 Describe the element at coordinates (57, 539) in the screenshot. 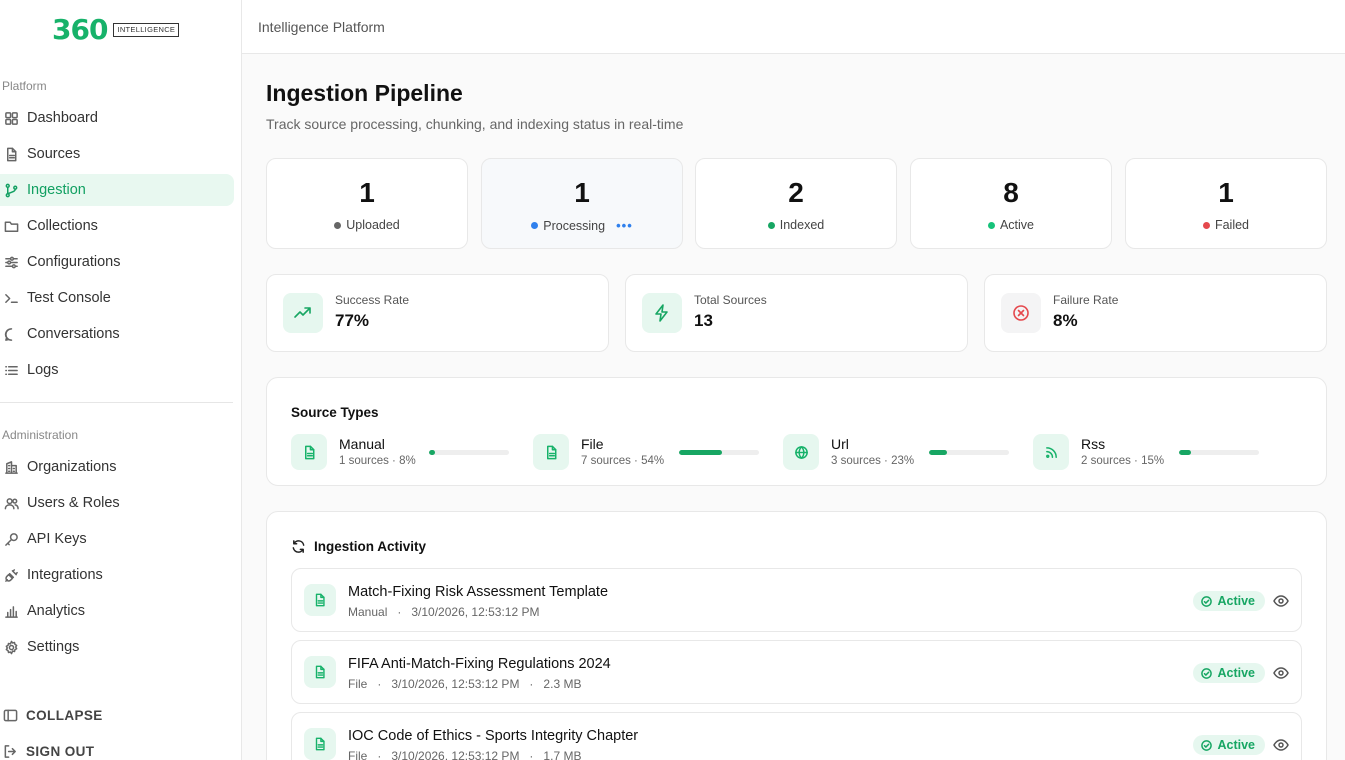

I see `sidebar-item-label: API Keys` at that location.